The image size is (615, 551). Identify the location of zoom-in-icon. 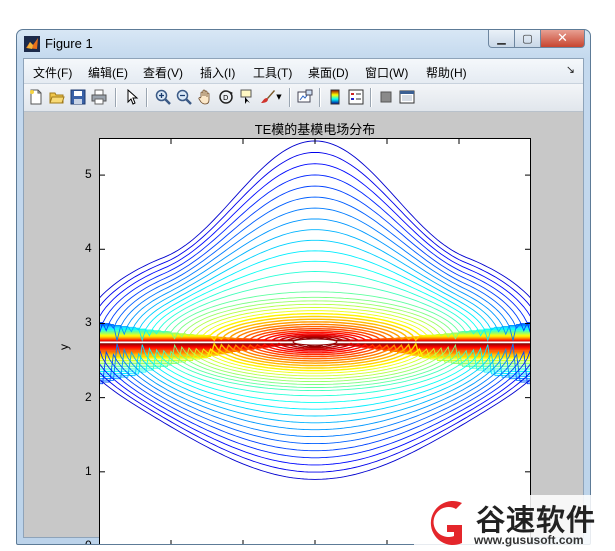
(163, 97).